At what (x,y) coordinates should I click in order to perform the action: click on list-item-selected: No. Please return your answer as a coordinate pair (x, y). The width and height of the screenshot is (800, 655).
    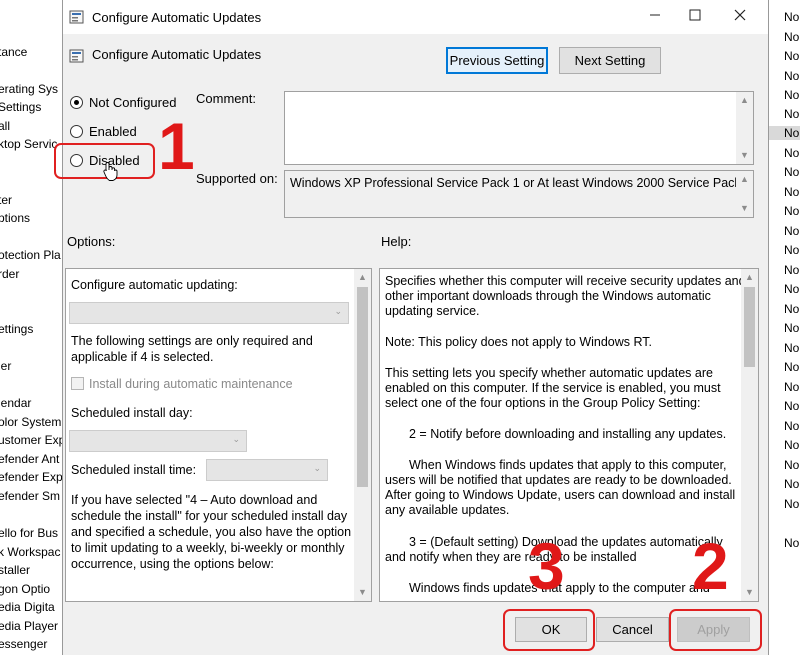
    Looking at the image, I should click on (784, 133).